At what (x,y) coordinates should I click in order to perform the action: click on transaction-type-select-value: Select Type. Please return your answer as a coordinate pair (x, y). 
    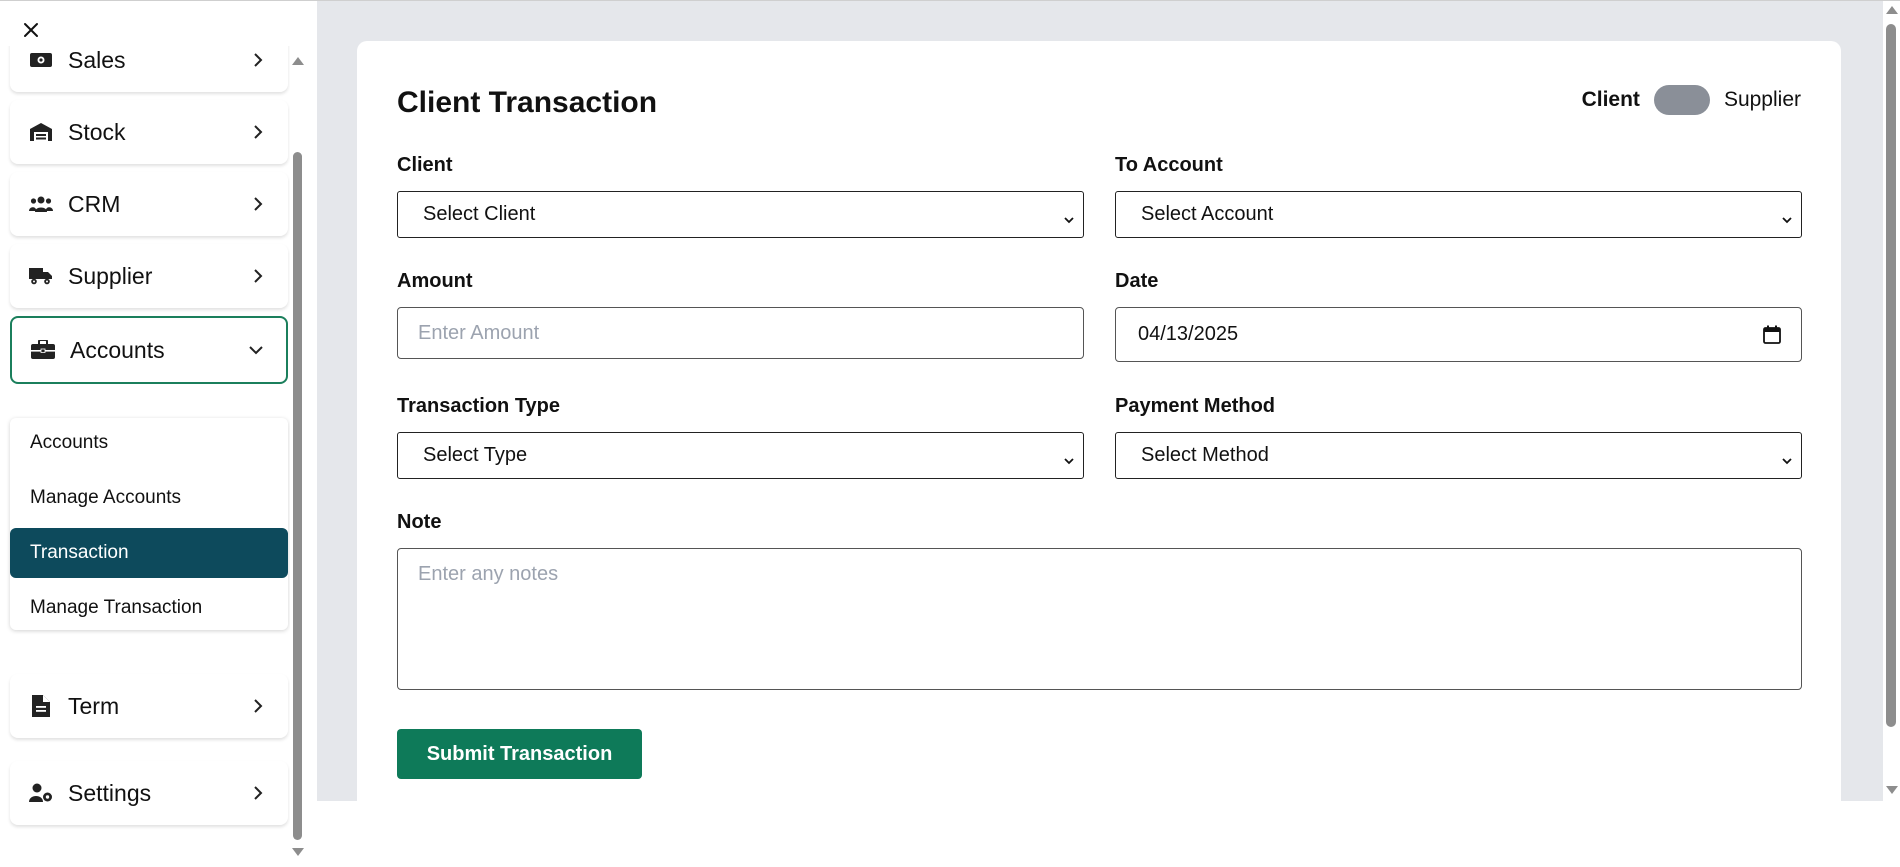
    Looking at the image, I should click on (475, 455).